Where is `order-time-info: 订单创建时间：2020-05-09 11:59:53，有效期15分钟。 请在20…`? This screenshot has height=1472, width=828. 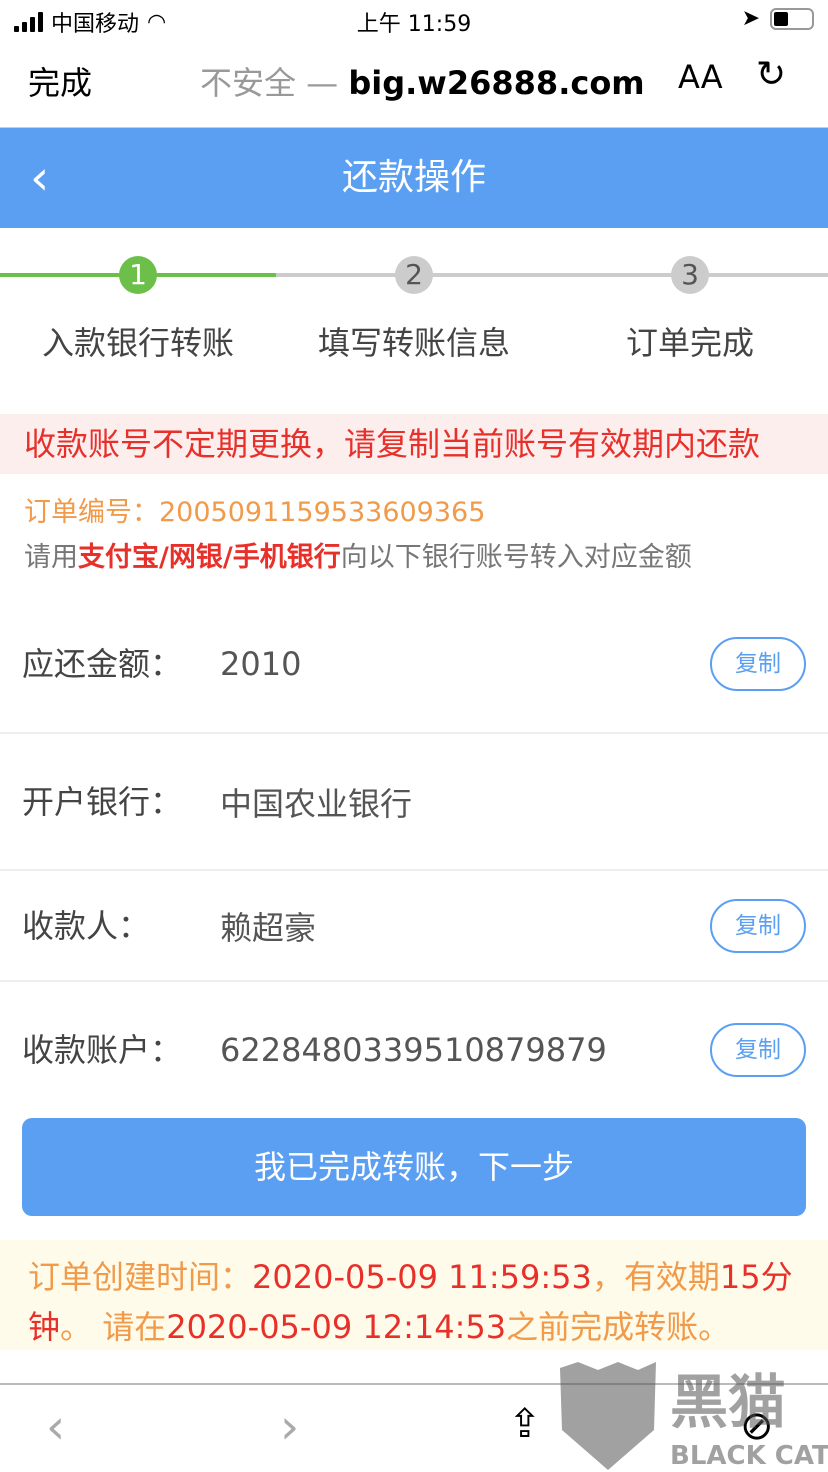 order-time-info: 订单创建时间：2020-05-09 11:59:53，有效期15分钟。 请在20… is located at coordinates (414, 1295).